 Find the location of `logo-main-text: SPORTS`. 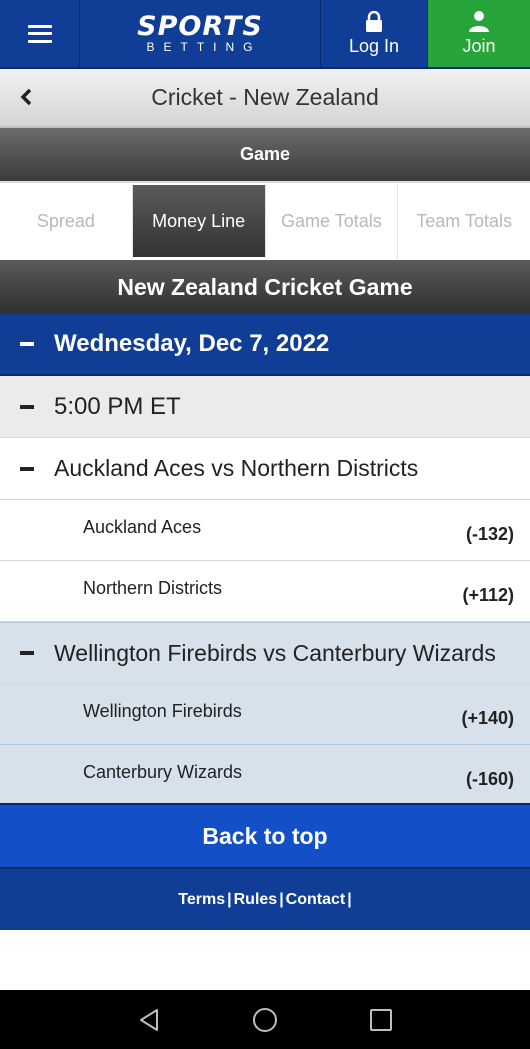

logo-main-text: SPORTS is located at coordinates (200, 26).